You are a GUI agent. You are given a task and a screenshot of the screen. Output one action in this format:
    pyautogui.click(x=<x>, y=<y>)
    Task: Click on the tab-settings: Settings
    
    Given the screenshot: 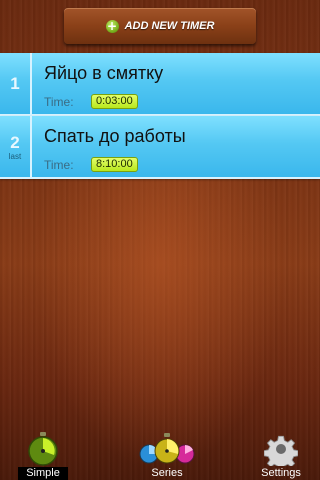 What is the action you would take?
    pyautogui.click(x=281, y=454)
    